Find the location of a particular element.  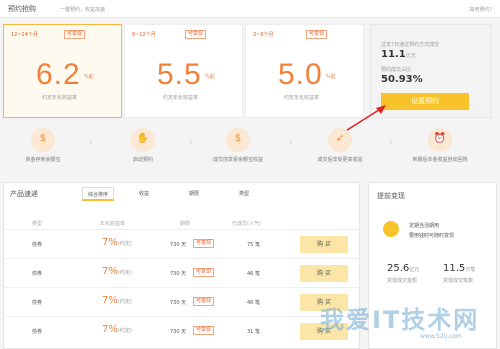

set-reservation-button: 设置预约 is located at coordinates (425, 101).